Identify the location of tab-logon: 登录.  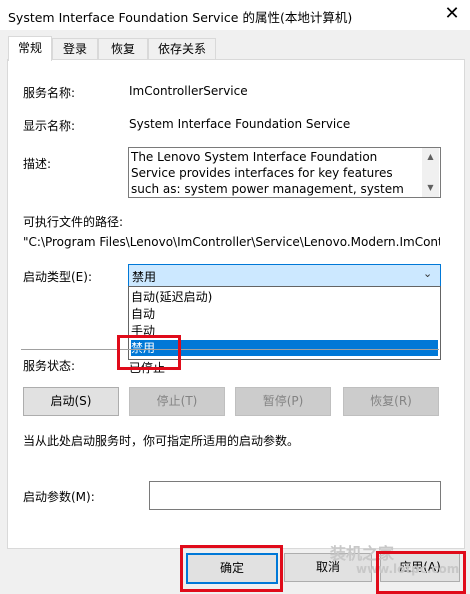
(75, 48).